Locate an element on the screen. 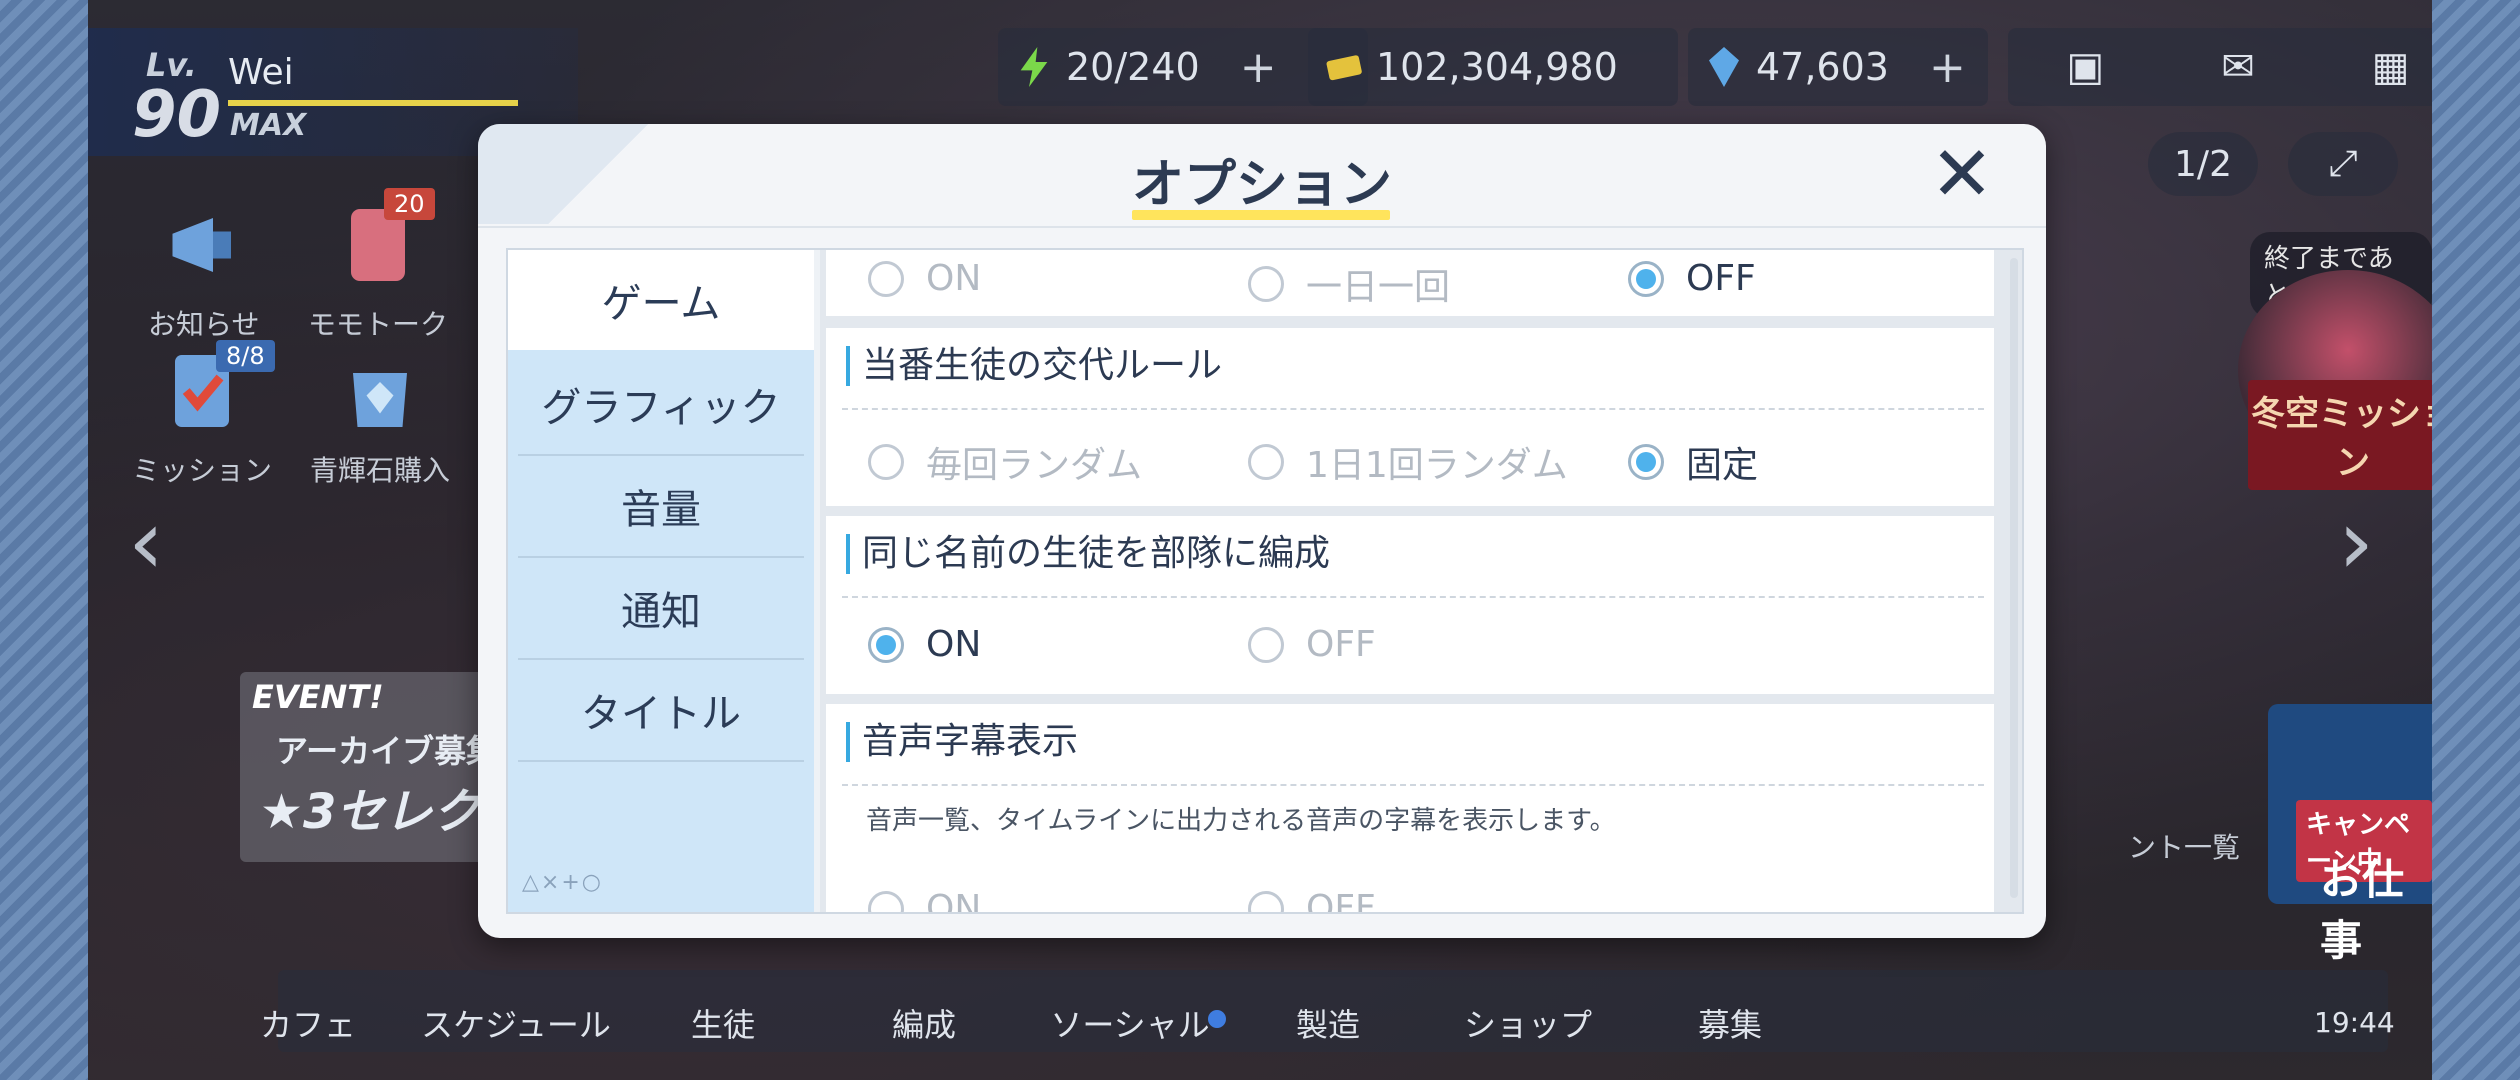 This screenshot has width=2520, height=1080. section-title: 音声字幕表示 is located at coordinates (962, 742).